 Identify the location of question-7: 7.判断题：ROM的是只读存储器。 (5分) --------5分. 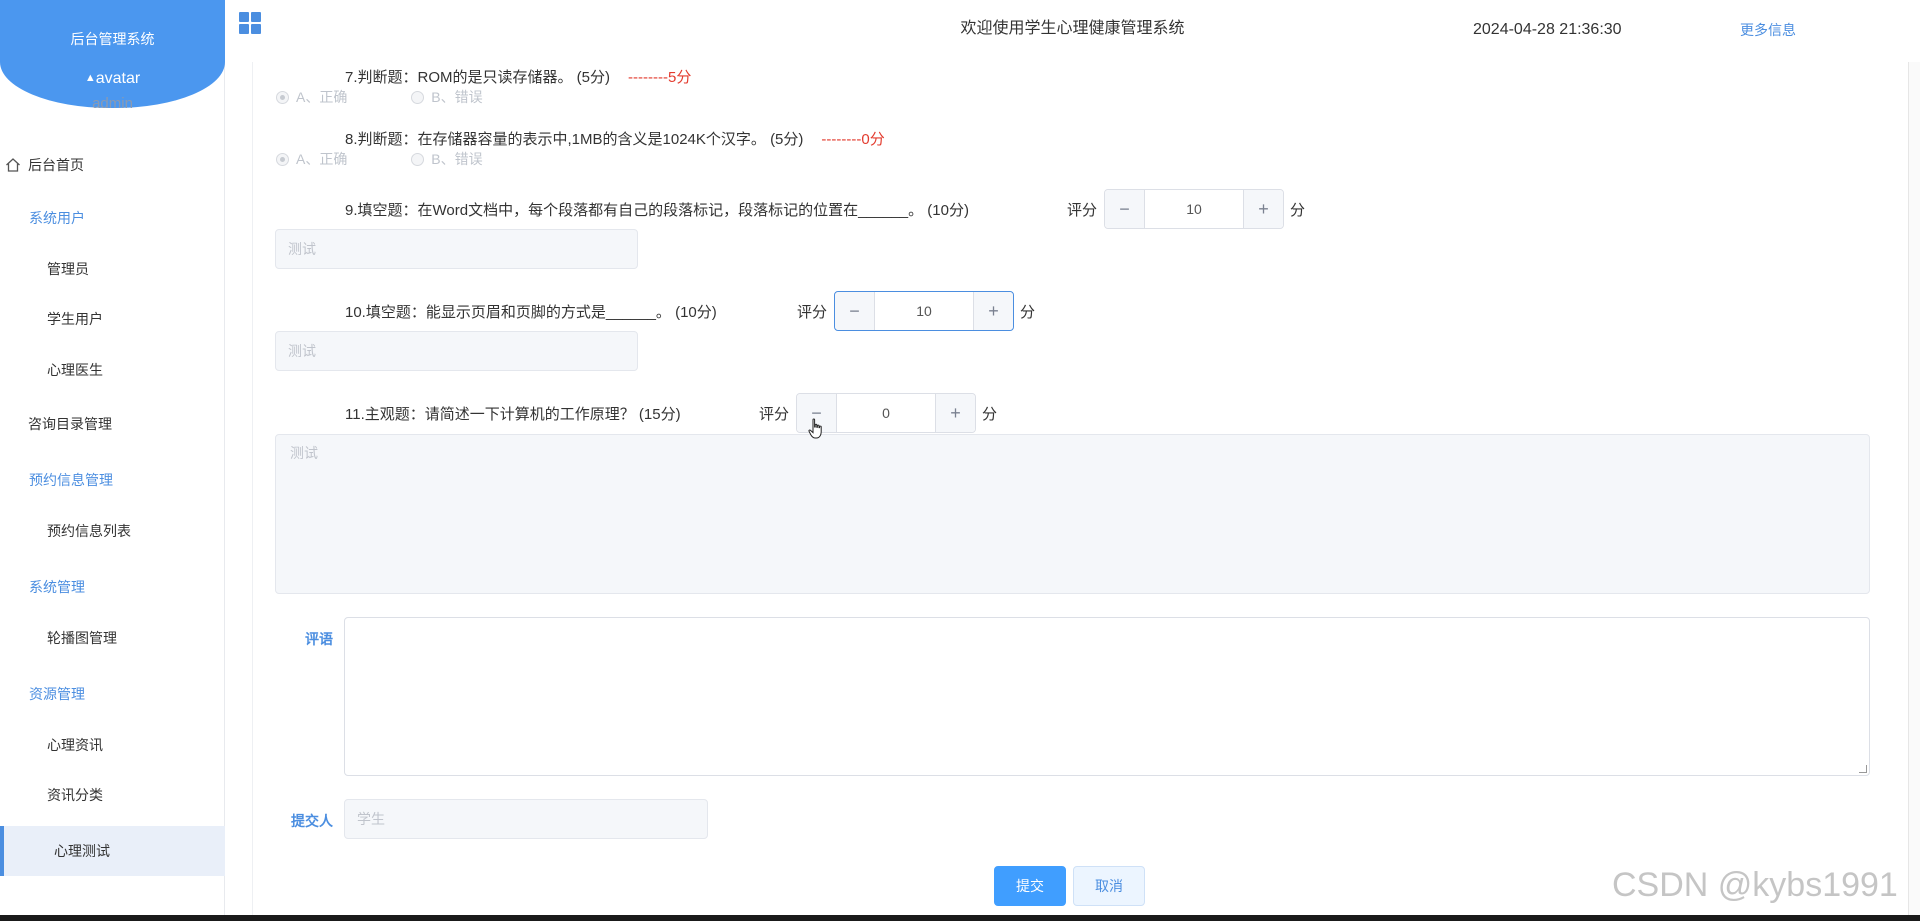
(518, 76).